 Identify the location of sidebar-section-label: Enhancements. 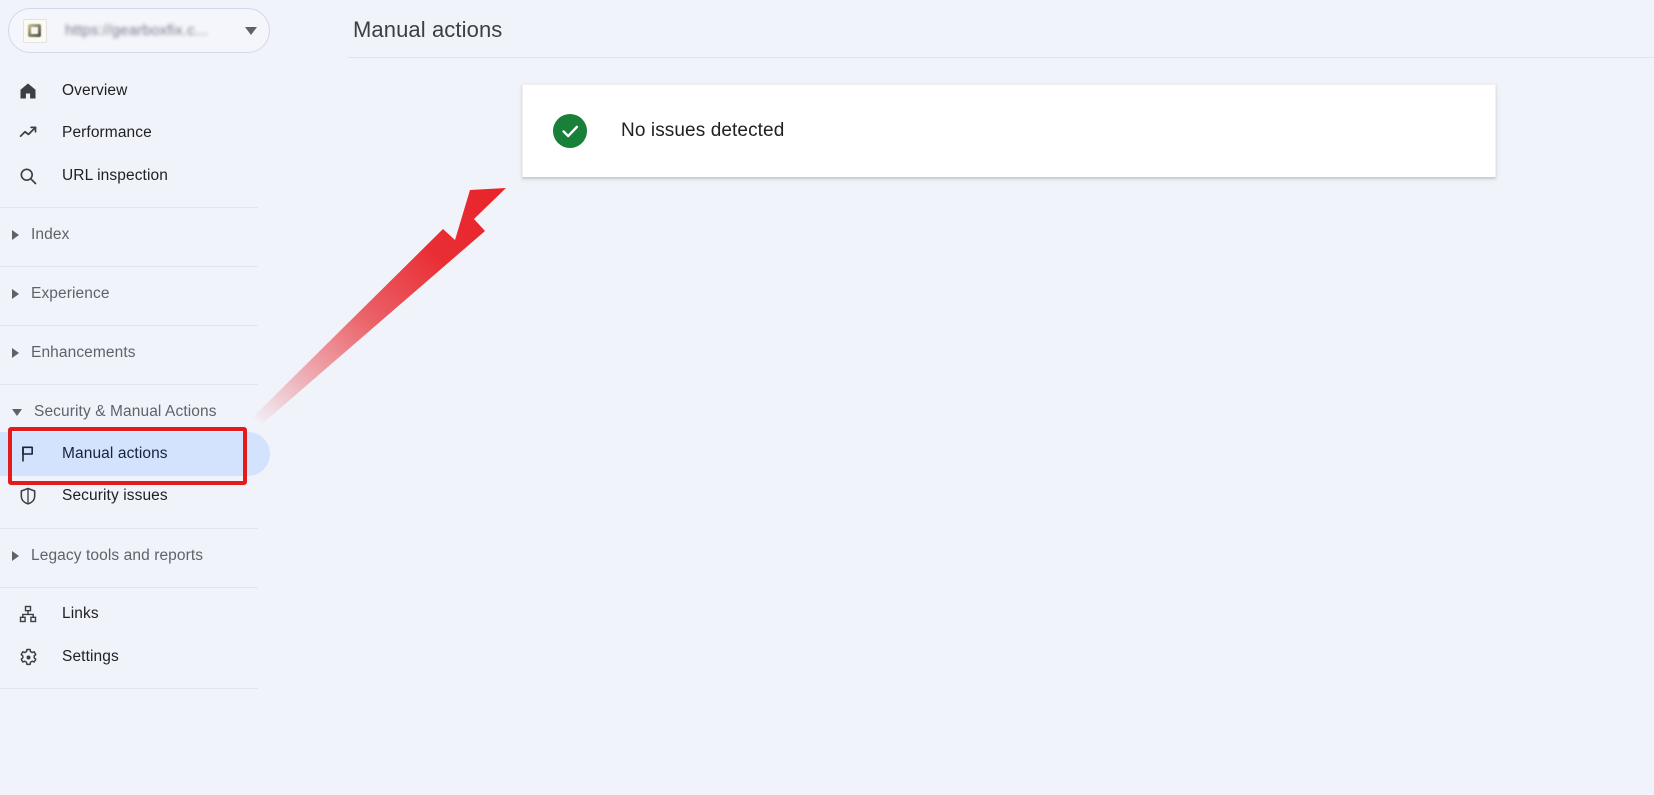
(83, 352).